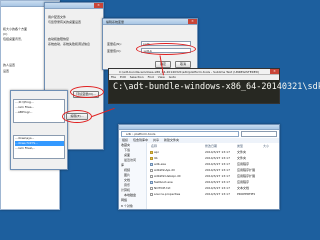 The height and width of the screenshot is (240, 320). Describe the element at coordinates (113, 77) in the screenshot. I see `menu-file: File` at that location.